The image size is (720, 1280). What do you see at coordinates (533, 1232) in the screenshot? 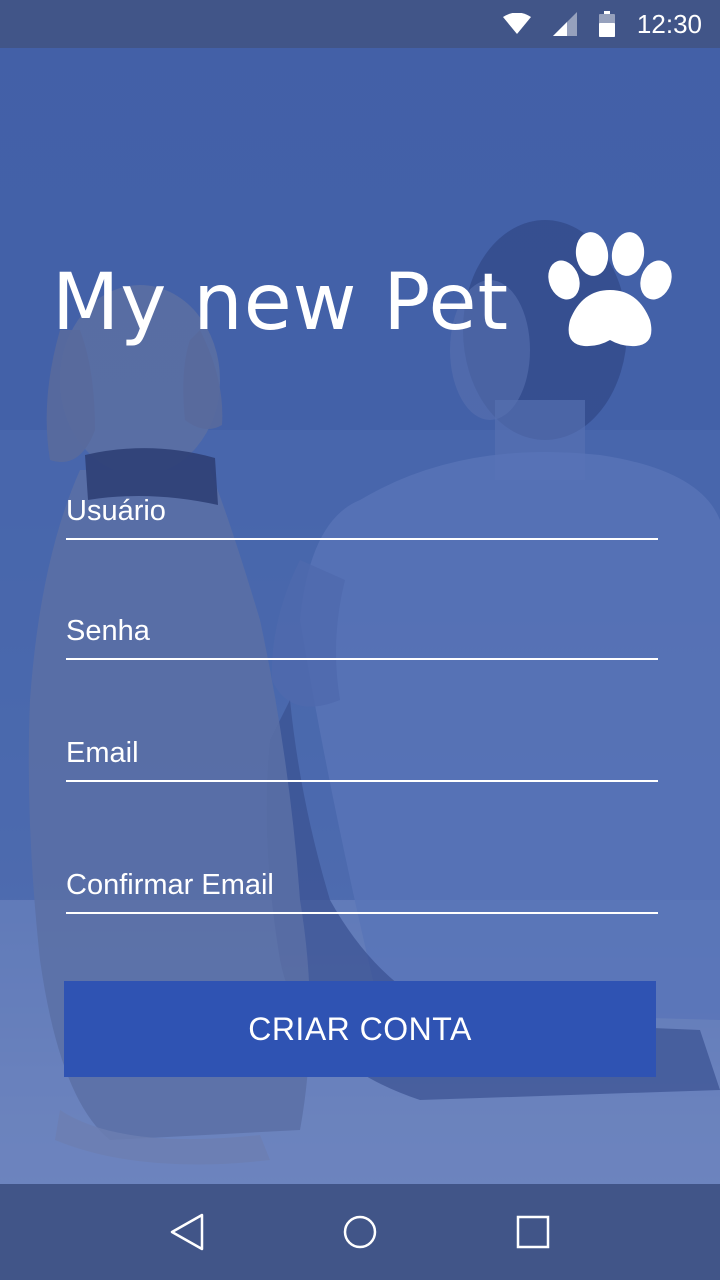
I see `recents-icon` at bounding box center [533, 1232].